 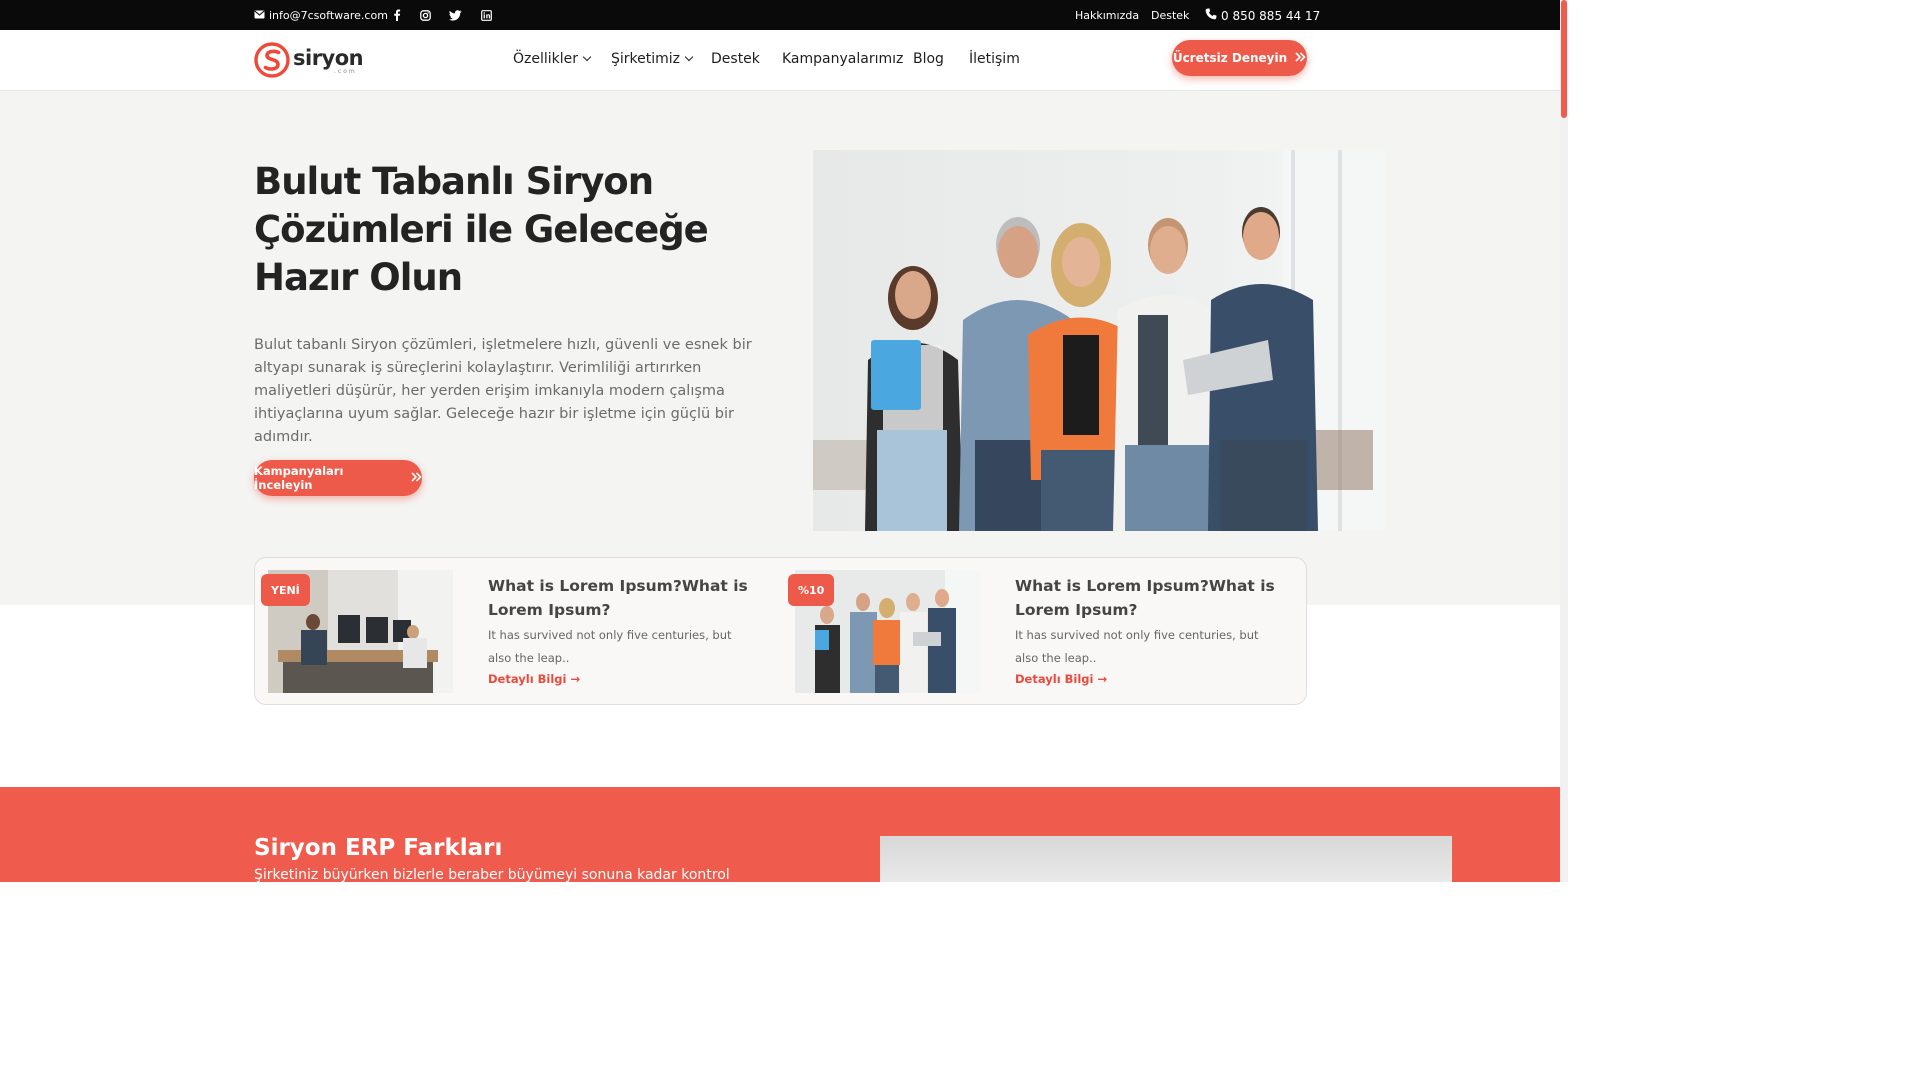 I want to click on free-trial-button: Ücretsiz Deneyin, so click(x=1239, y=58).